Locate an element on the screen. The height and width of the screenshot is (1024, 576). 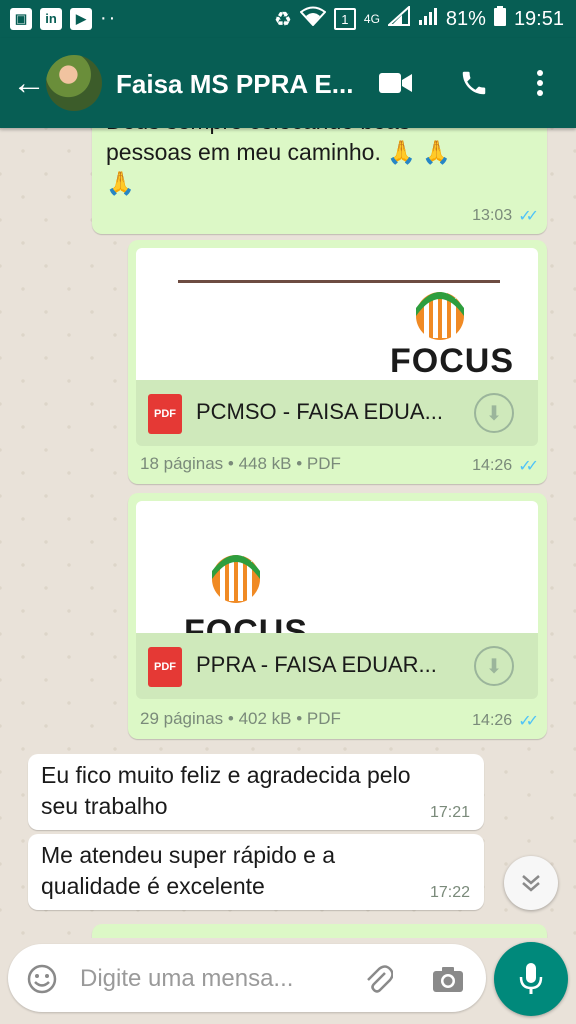
message-time: 17:22 is located at coordinates (449, 892).